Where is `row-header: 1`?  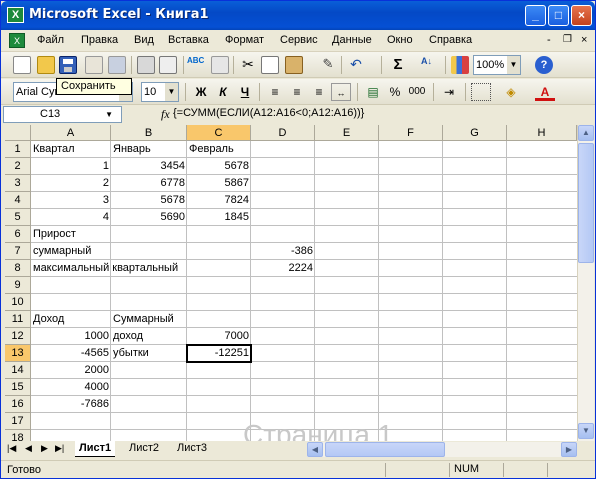
row-header: 1 is located at coordinates (18, 149).